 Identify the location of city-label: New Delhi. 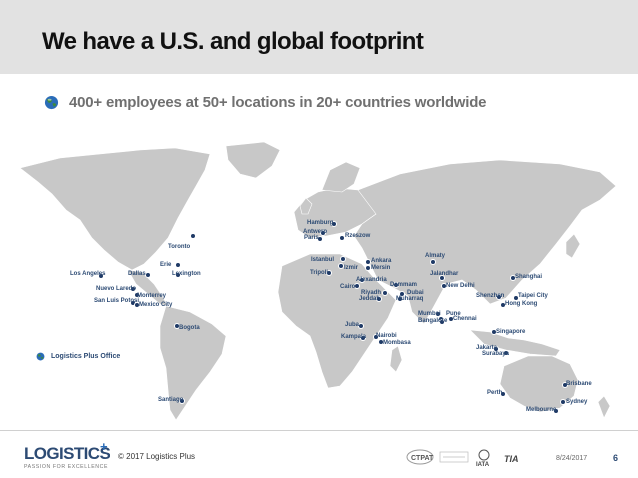
(460, 286).